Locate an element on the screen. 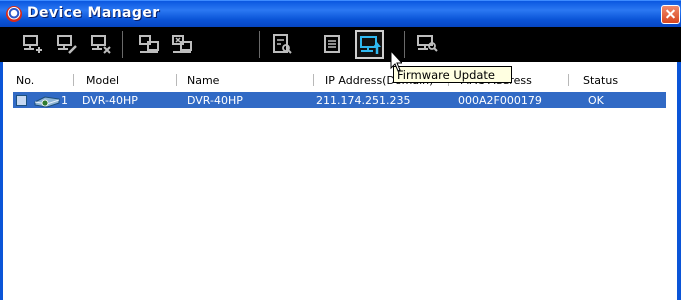 The width and height of the screenshot is (681, 300). monitor-x-icon is located at coordinates (101, 44).